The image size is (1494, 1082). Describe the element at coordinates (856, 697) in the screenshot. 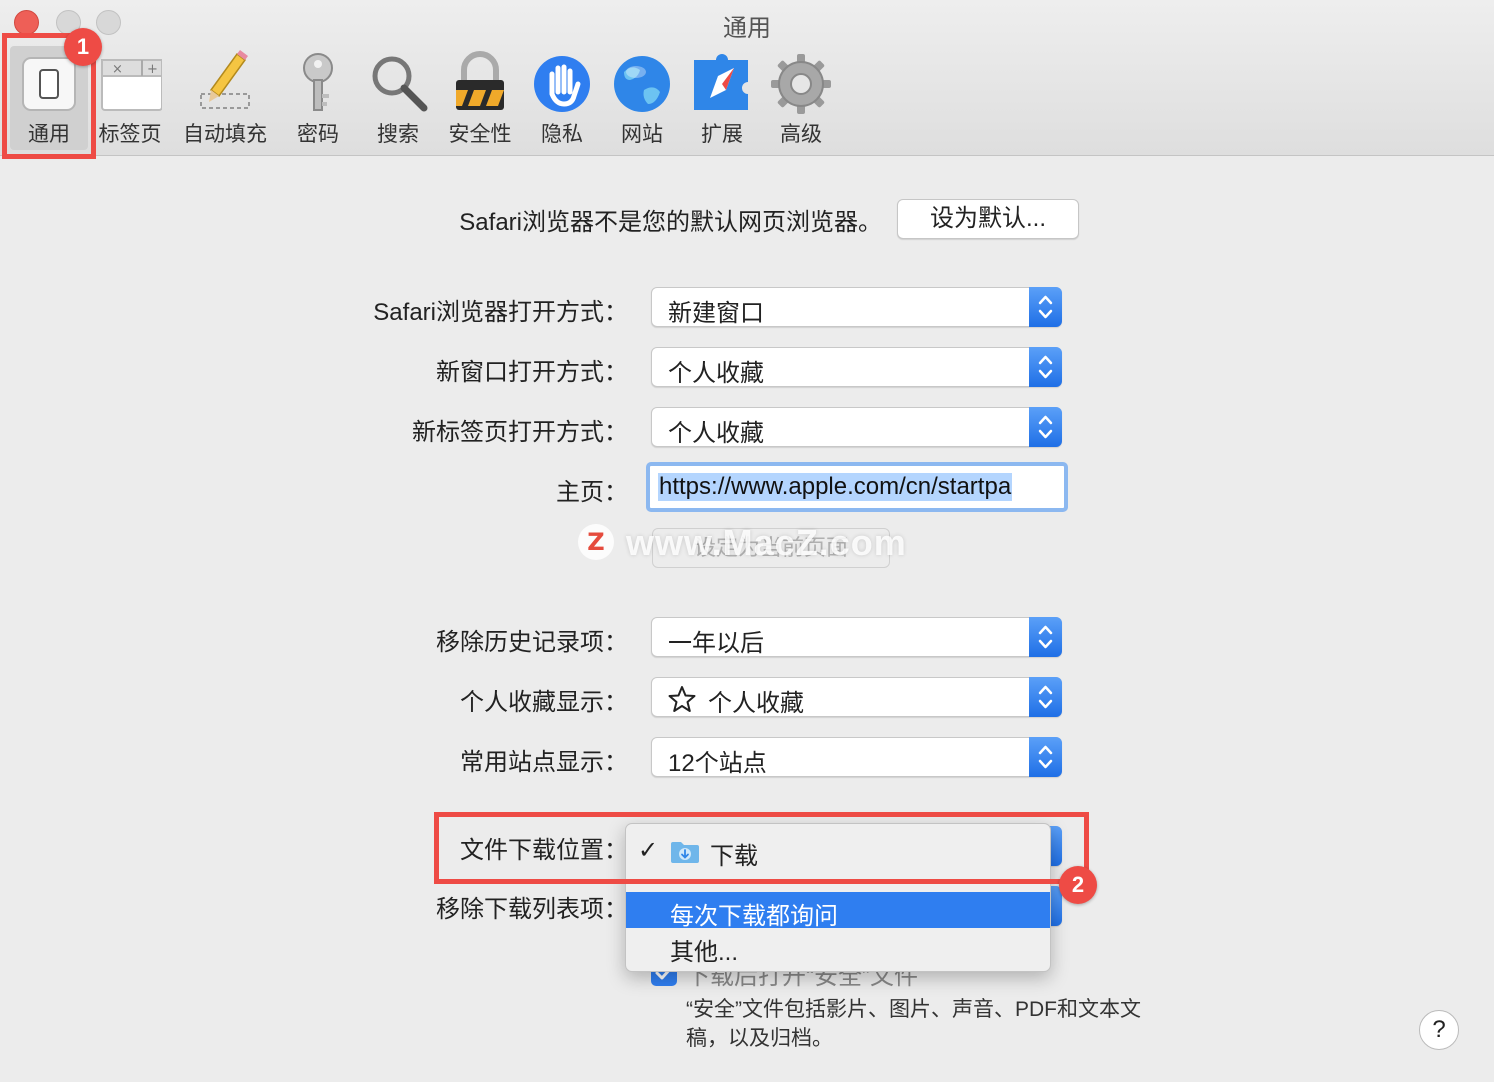

I see `favorites-shows-popup: 个人收藏` at that location.